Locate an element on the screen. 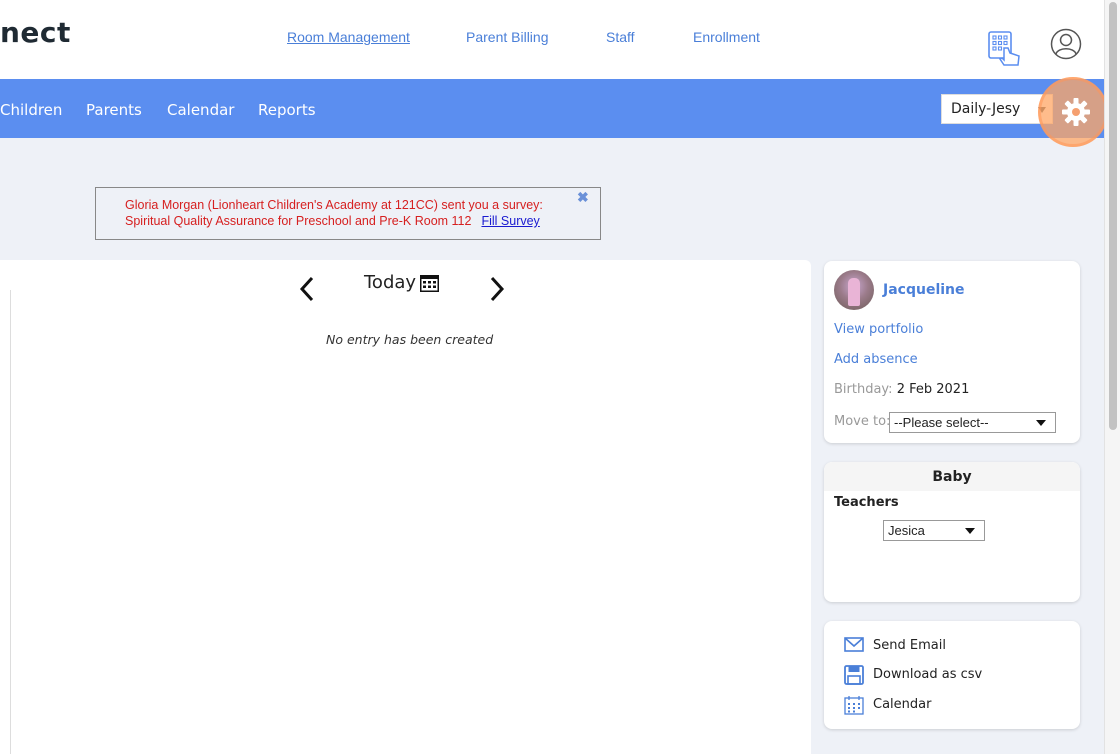  calendar-label: Calendar is located at coordinates (902, 704).